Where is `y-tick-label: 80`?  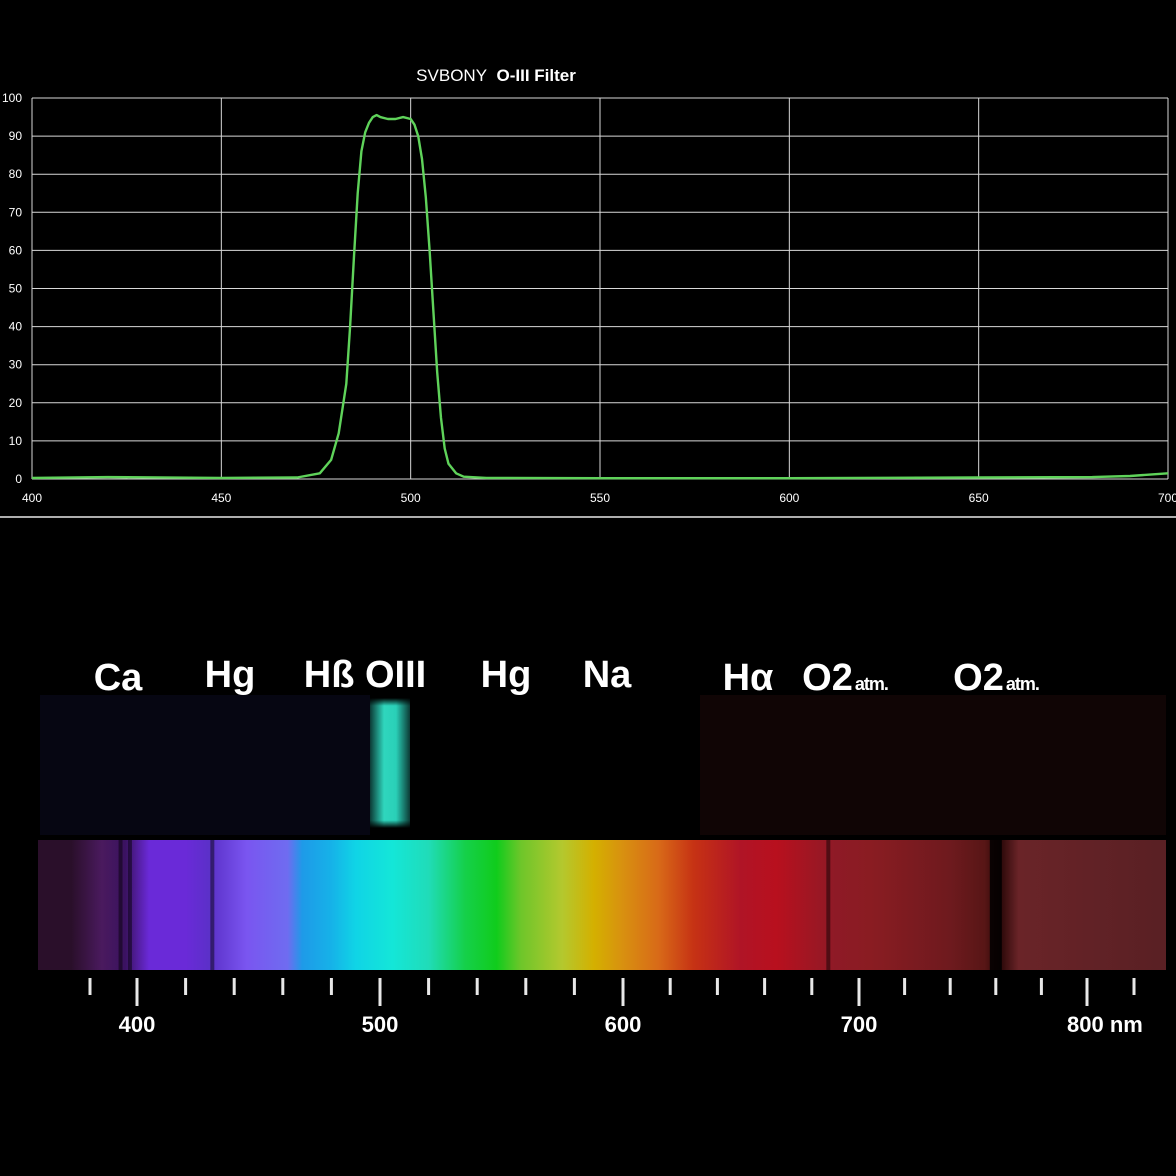 y-tick-label: 80 is located at coordinates (16, 174).